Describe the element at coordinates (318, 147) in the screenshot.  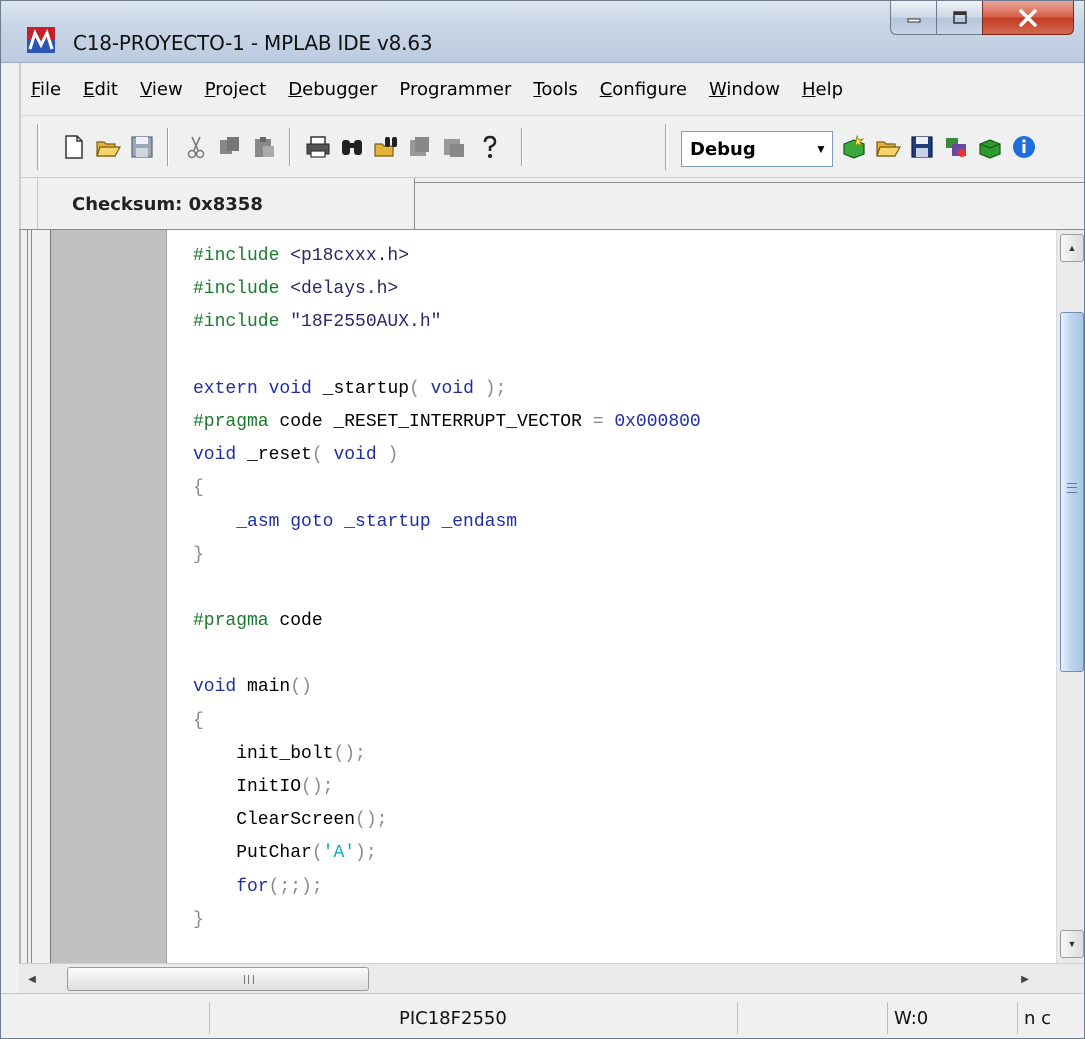
I see `print-icon` at that location.